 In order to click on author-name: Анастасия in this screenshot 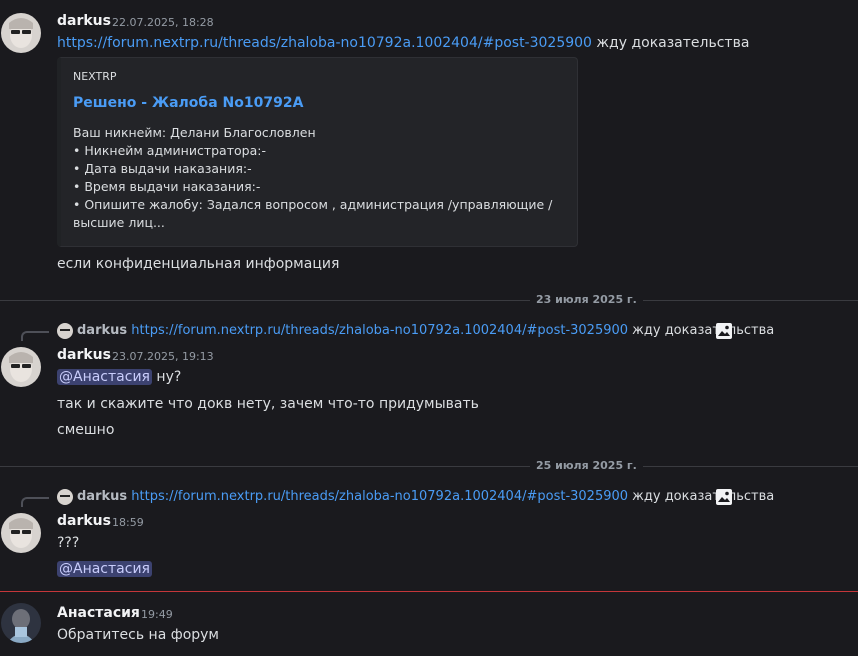, I will do `click(98, 613)`.